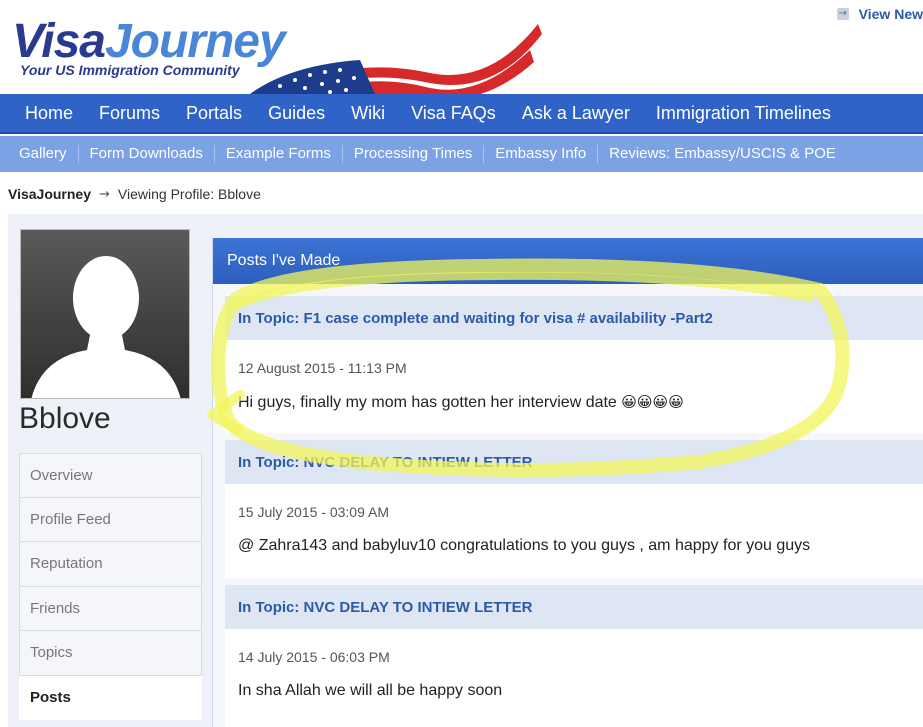 The height and width of the screenshot is (727, 923). Describe the element at coordinates (189, 194) in the screenshot. I see `breadcrumb-current: Viewing Profile: Bblove` at that location.